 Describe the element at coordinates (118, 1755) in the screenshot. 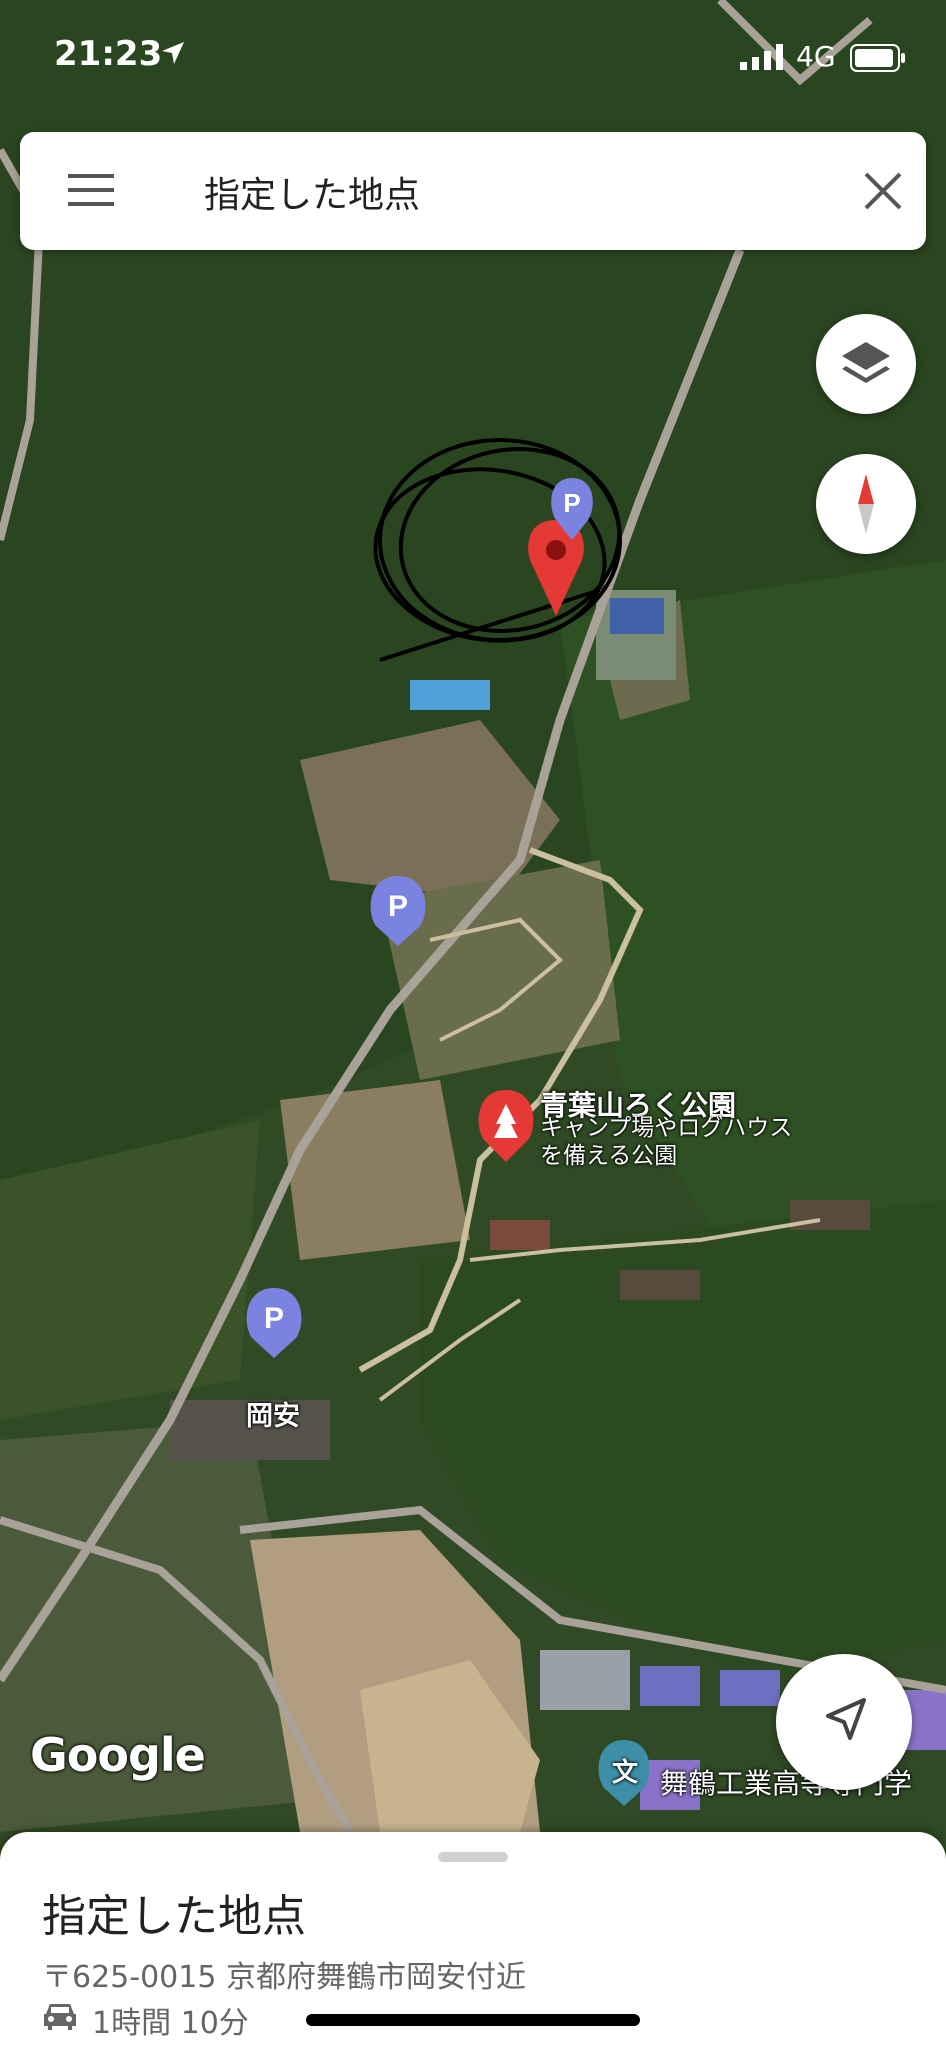

I see `google-logo: Google` at that location.